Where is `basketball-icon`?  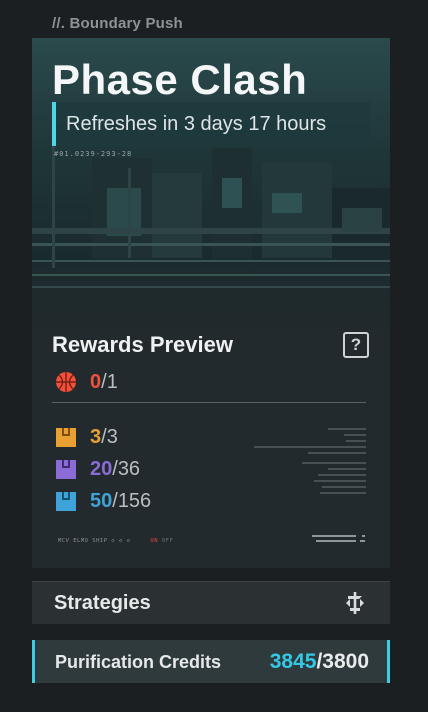 basketball-icon is located at coordinates (66, 382).